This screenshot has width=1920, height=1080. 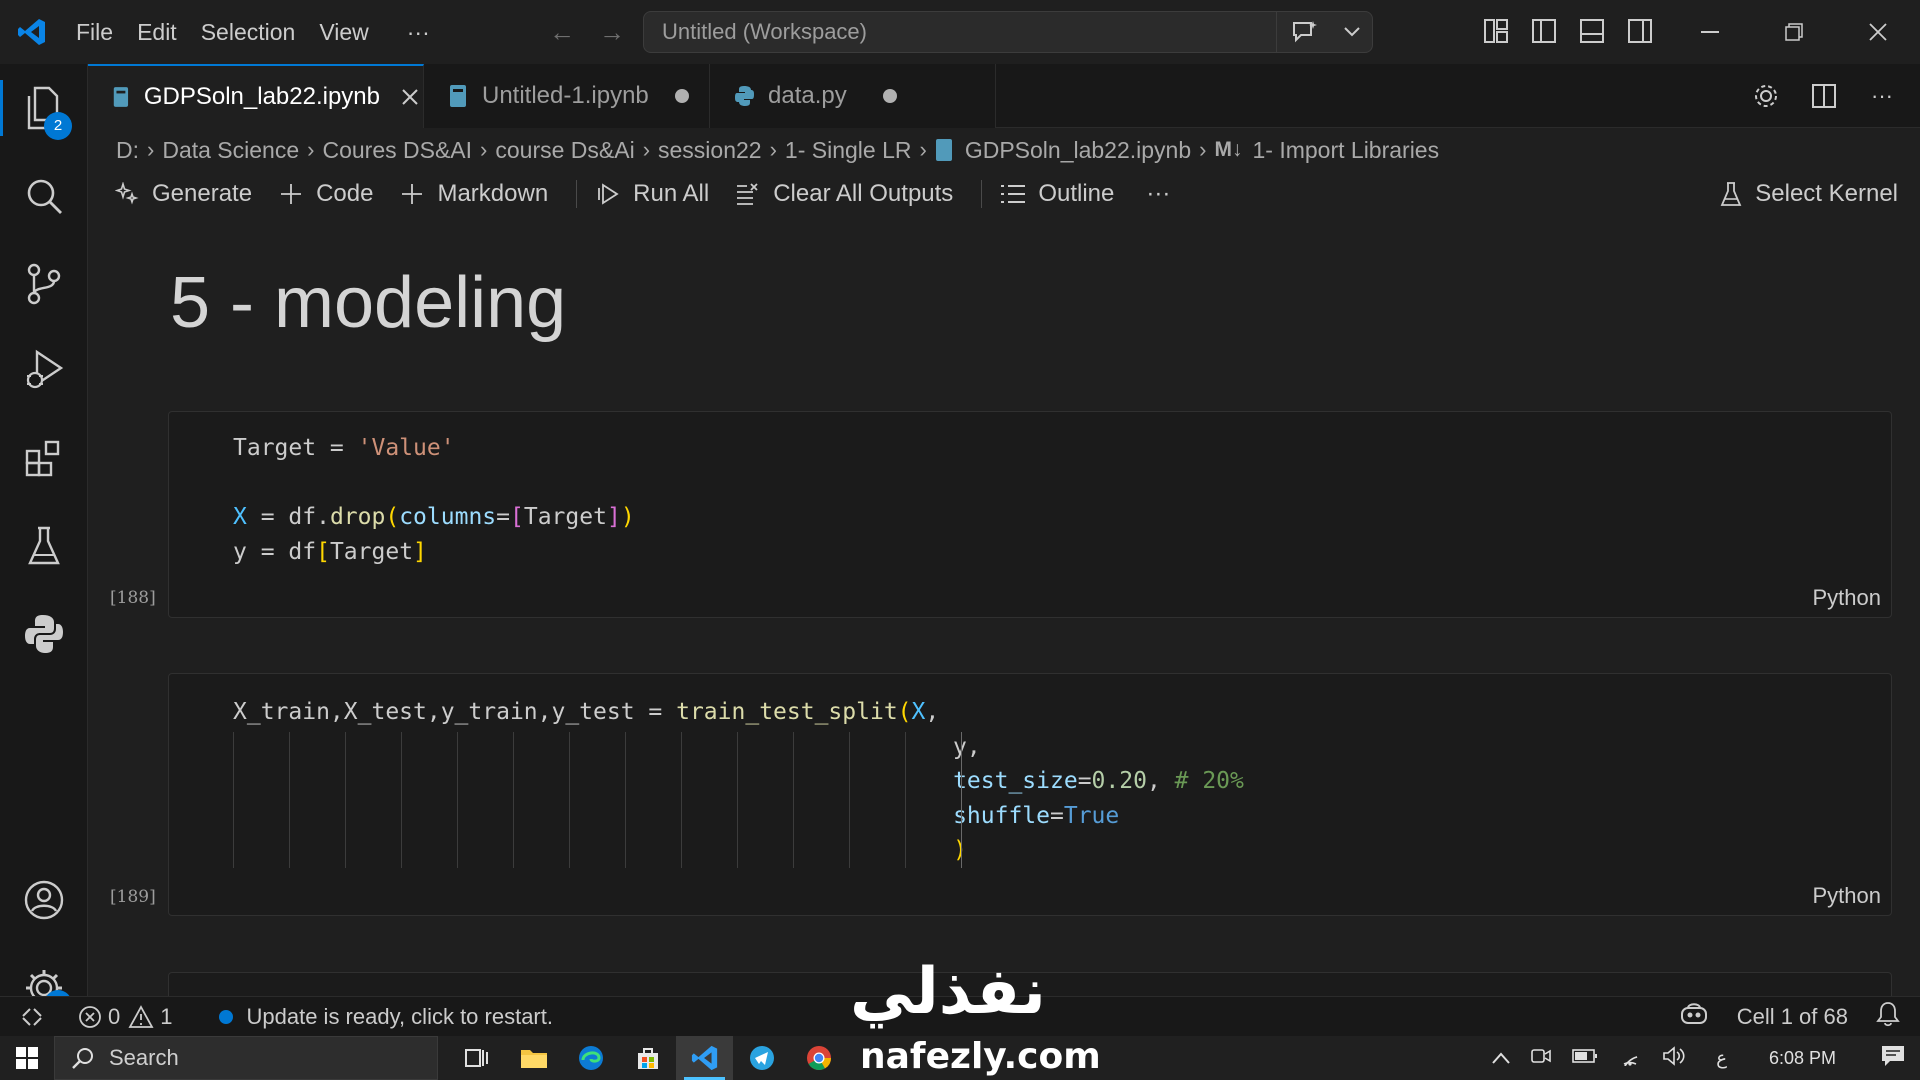 I want to click on command-center: Untitled (Workspace), so click(x=1008, y=32).